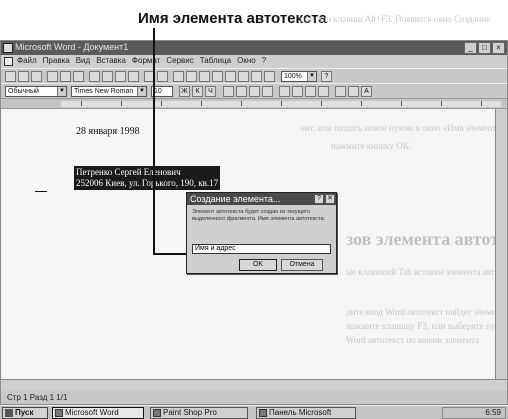  Describe the element at coordinates (258, 265) in the screenshot. I see `ok-button: OK` at that location.